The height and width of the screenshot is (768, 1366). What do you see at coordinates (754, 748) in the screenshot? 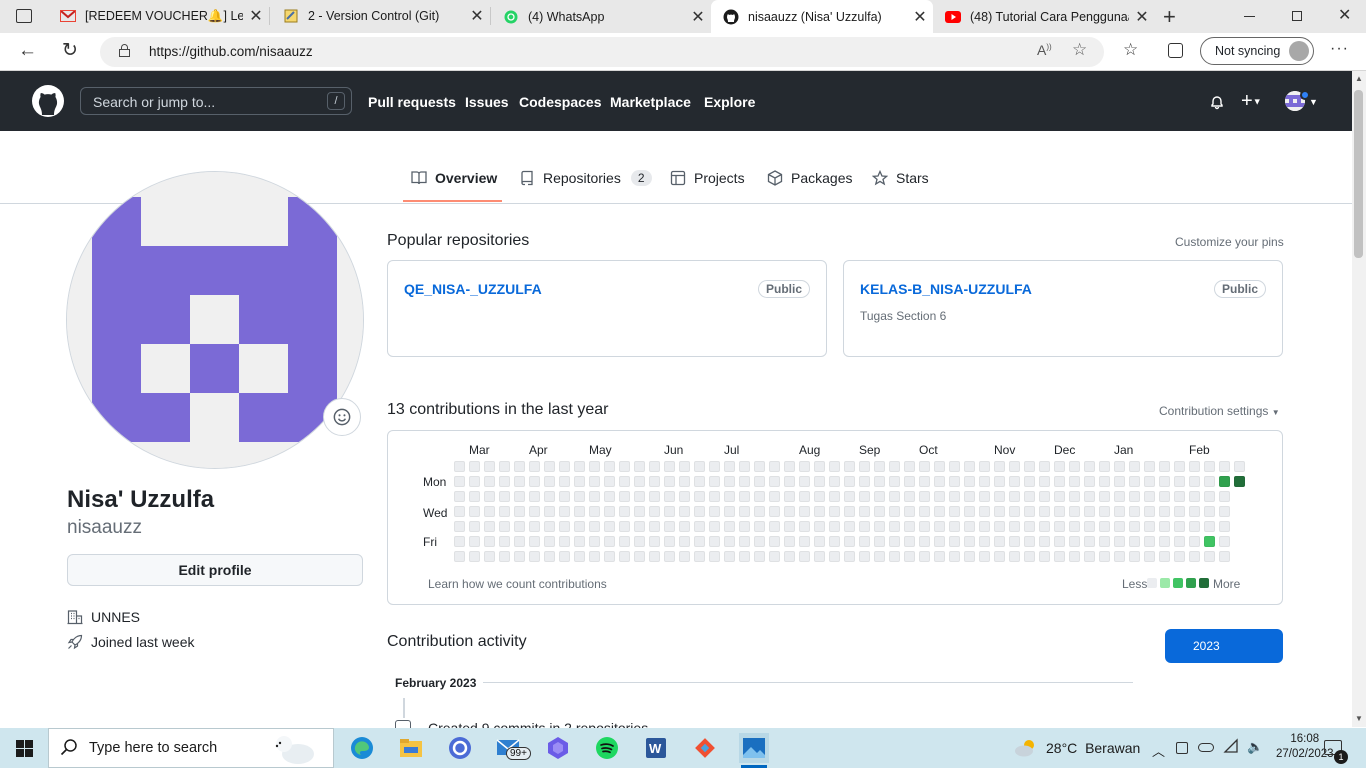
I see `photos-icon` at bounding box center [754, 748].